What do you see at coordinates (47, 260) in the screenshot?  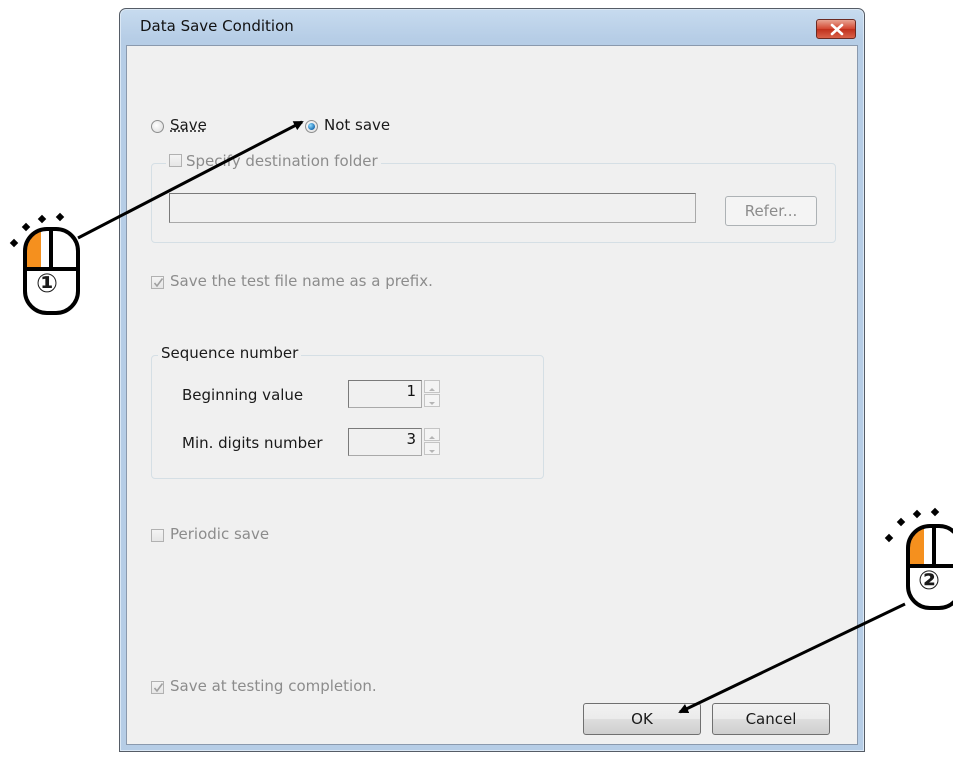 I see `mouse-click-icon-step1: ①` at bounding box center [47, 260].